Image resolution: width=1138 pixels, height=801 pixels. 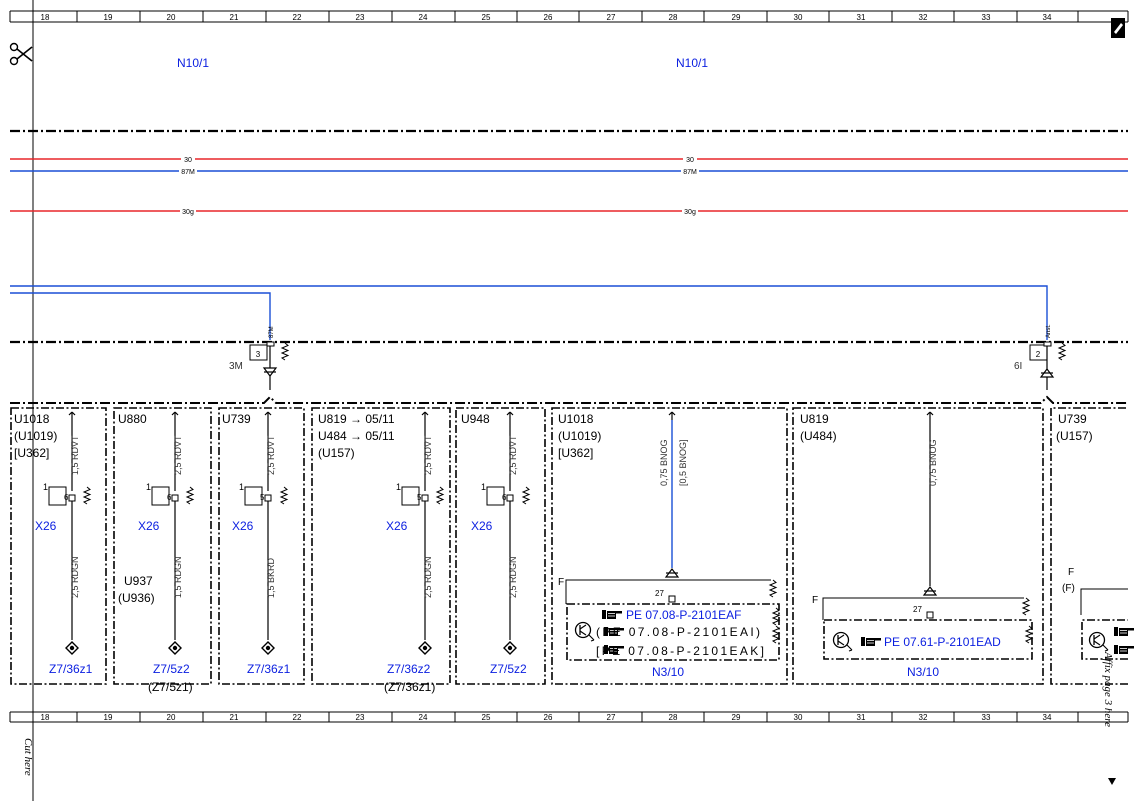 I want to click on block-1-wire-bottom: 2,5 RDGN, so click(x=75, y=577).